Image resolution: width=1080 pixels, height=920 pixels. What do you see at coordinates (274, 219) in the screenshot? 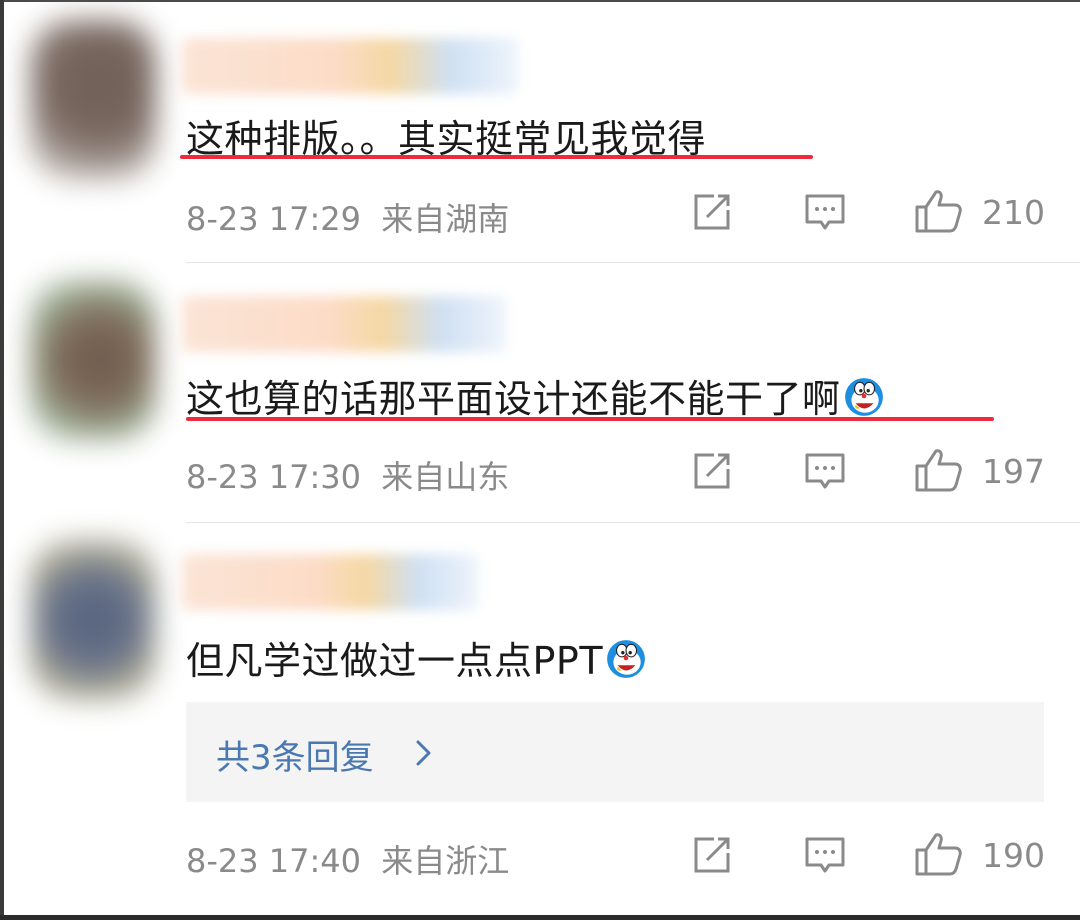
I see `comment-time: 8-23 17:29` at bounding box center [274, 219].